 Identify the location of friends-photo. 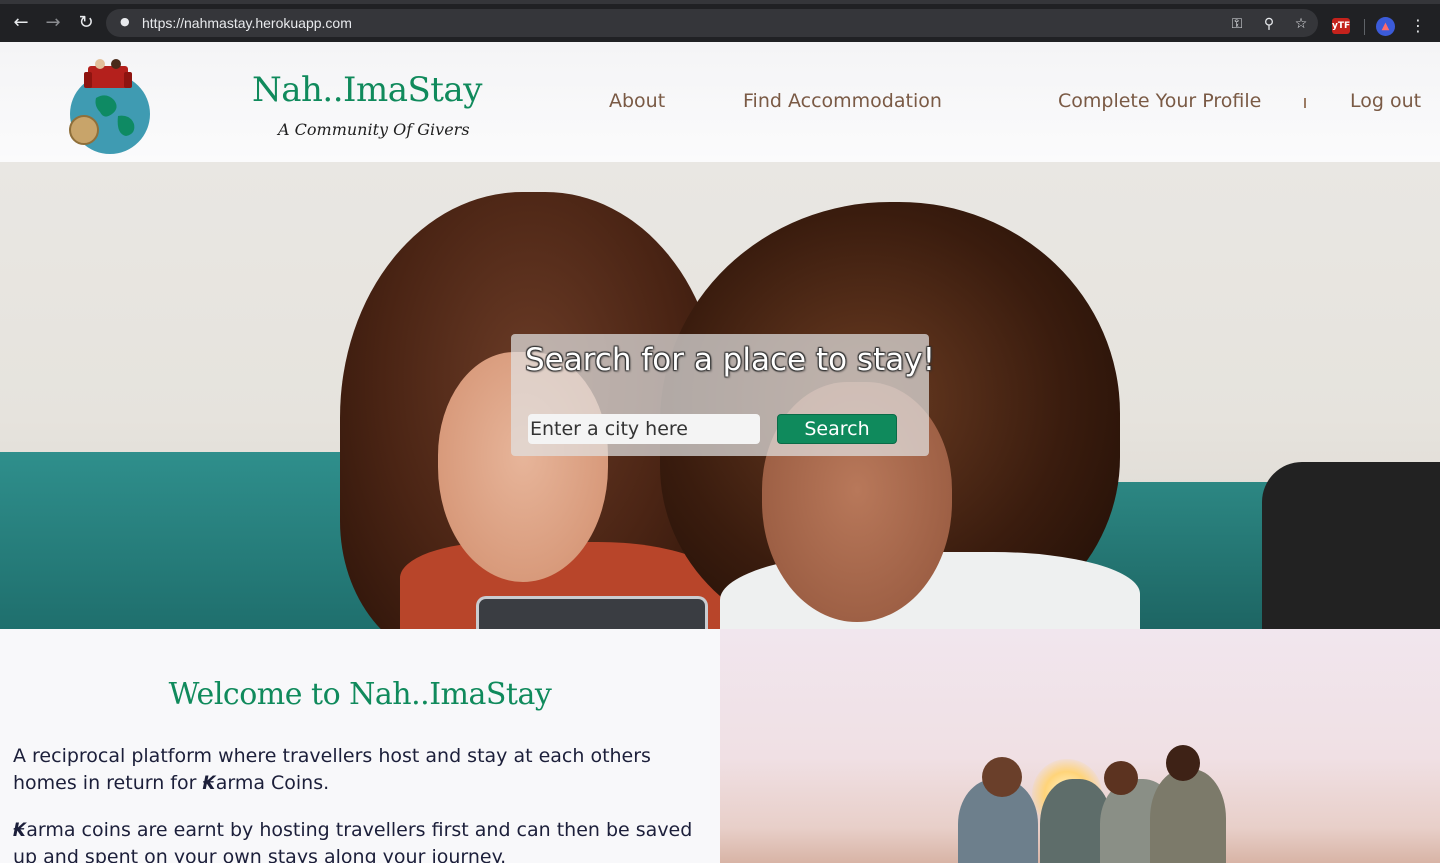
(1080, 746).